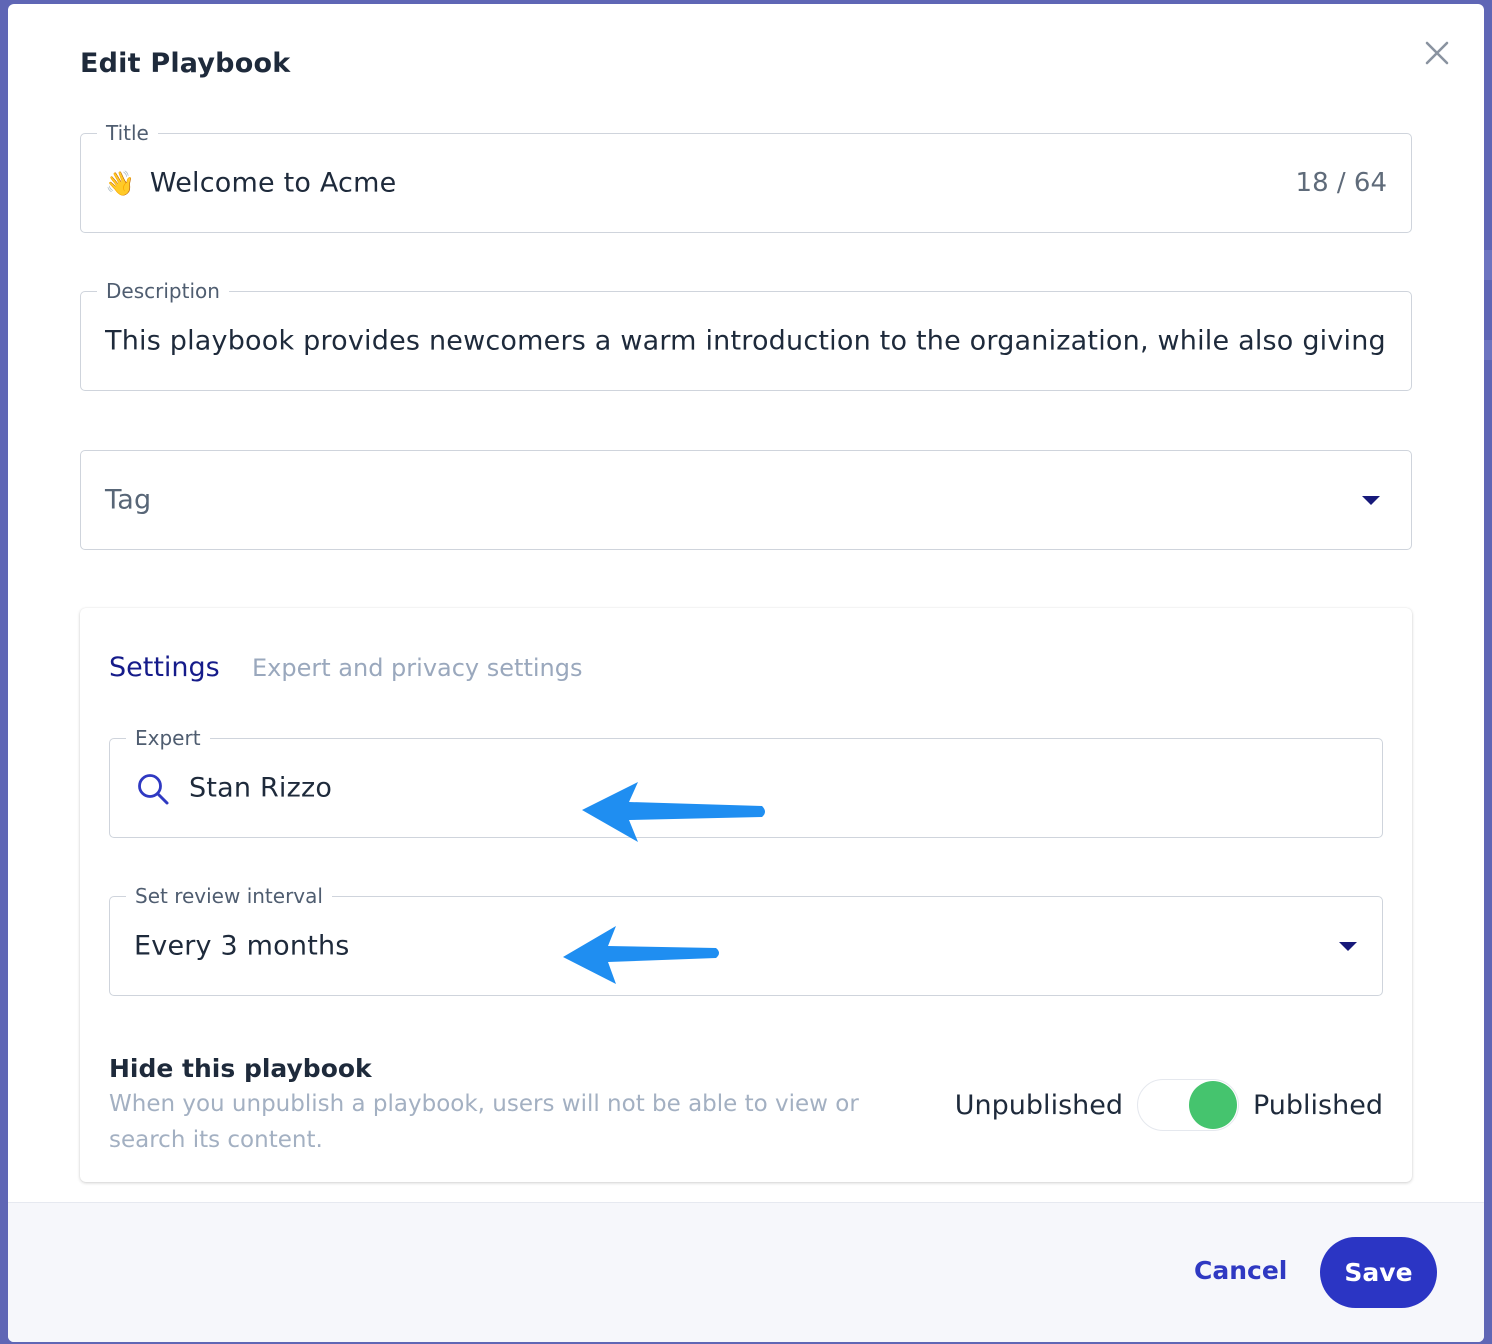 This screenshot has height=1344, width=1492. I want to click on title-input-value: Welcome to Acme, so click(273, 183).